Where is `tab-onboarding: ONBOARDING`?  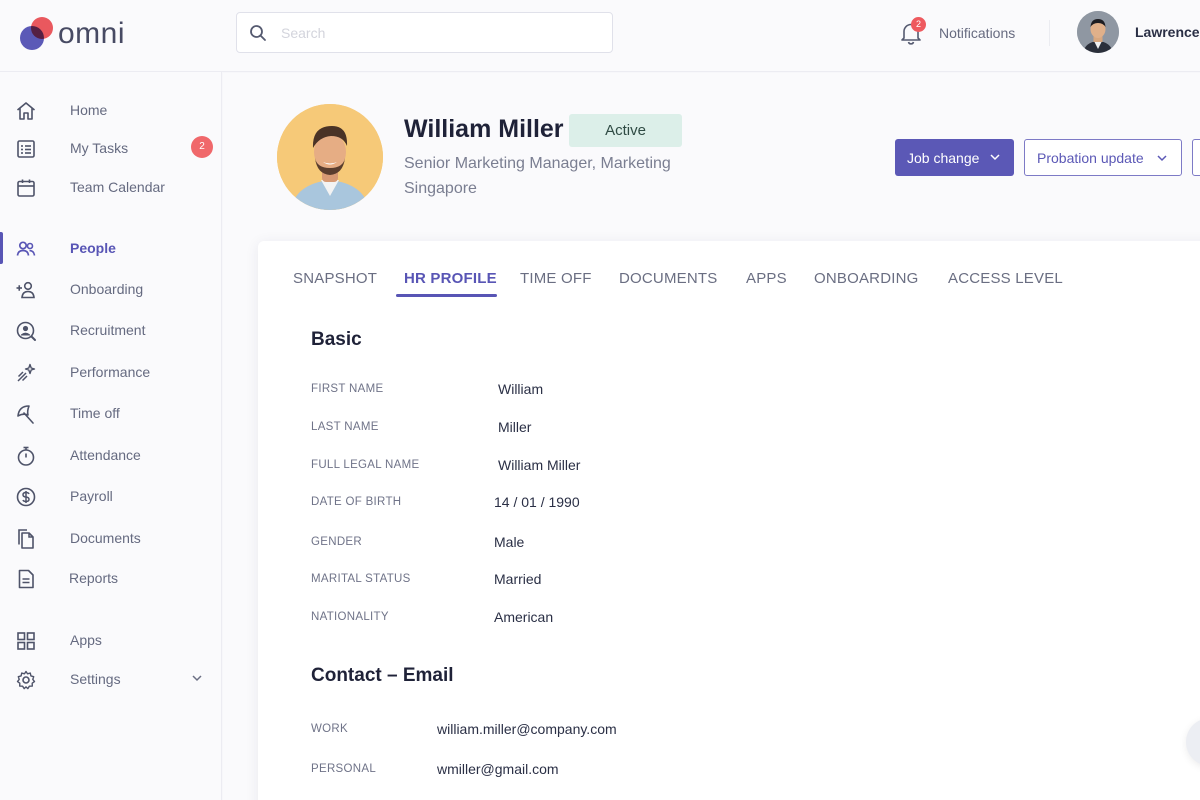
tab-onboarding: ONBOARDING is located at coordinates (866, 278).